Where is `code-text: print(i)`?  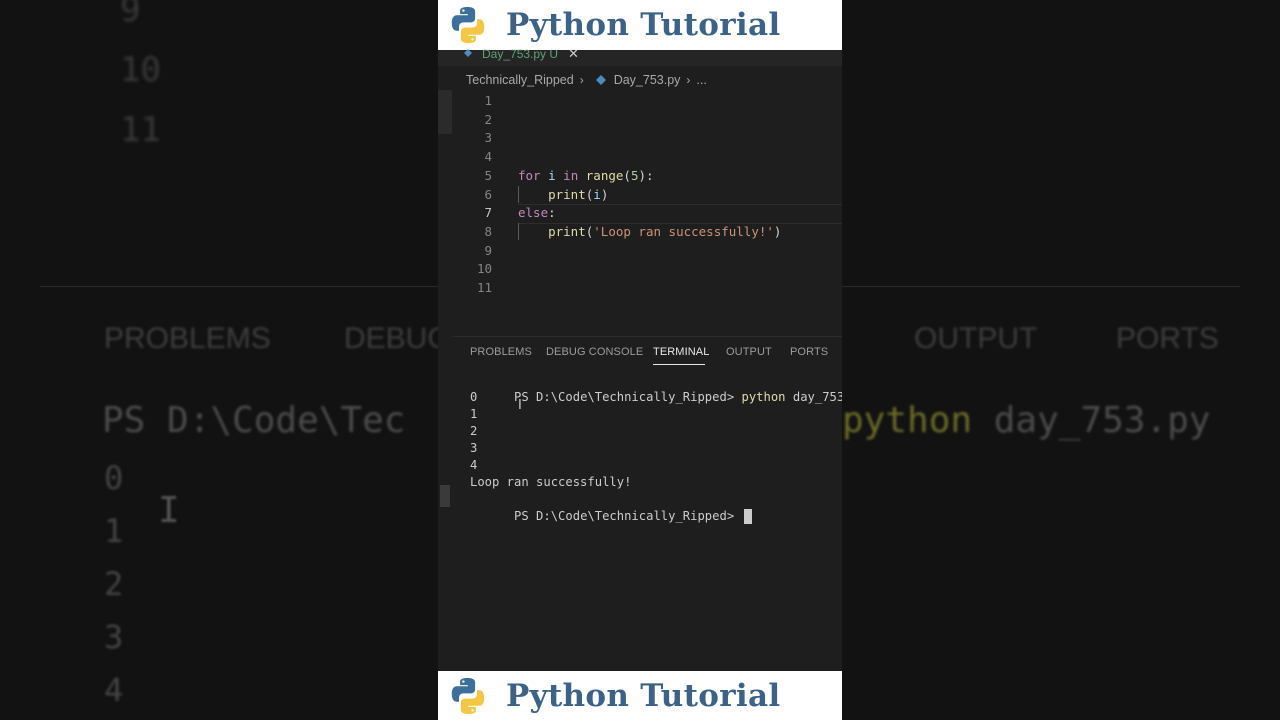 code-text: print(i) is located at coordinates (563, 195).